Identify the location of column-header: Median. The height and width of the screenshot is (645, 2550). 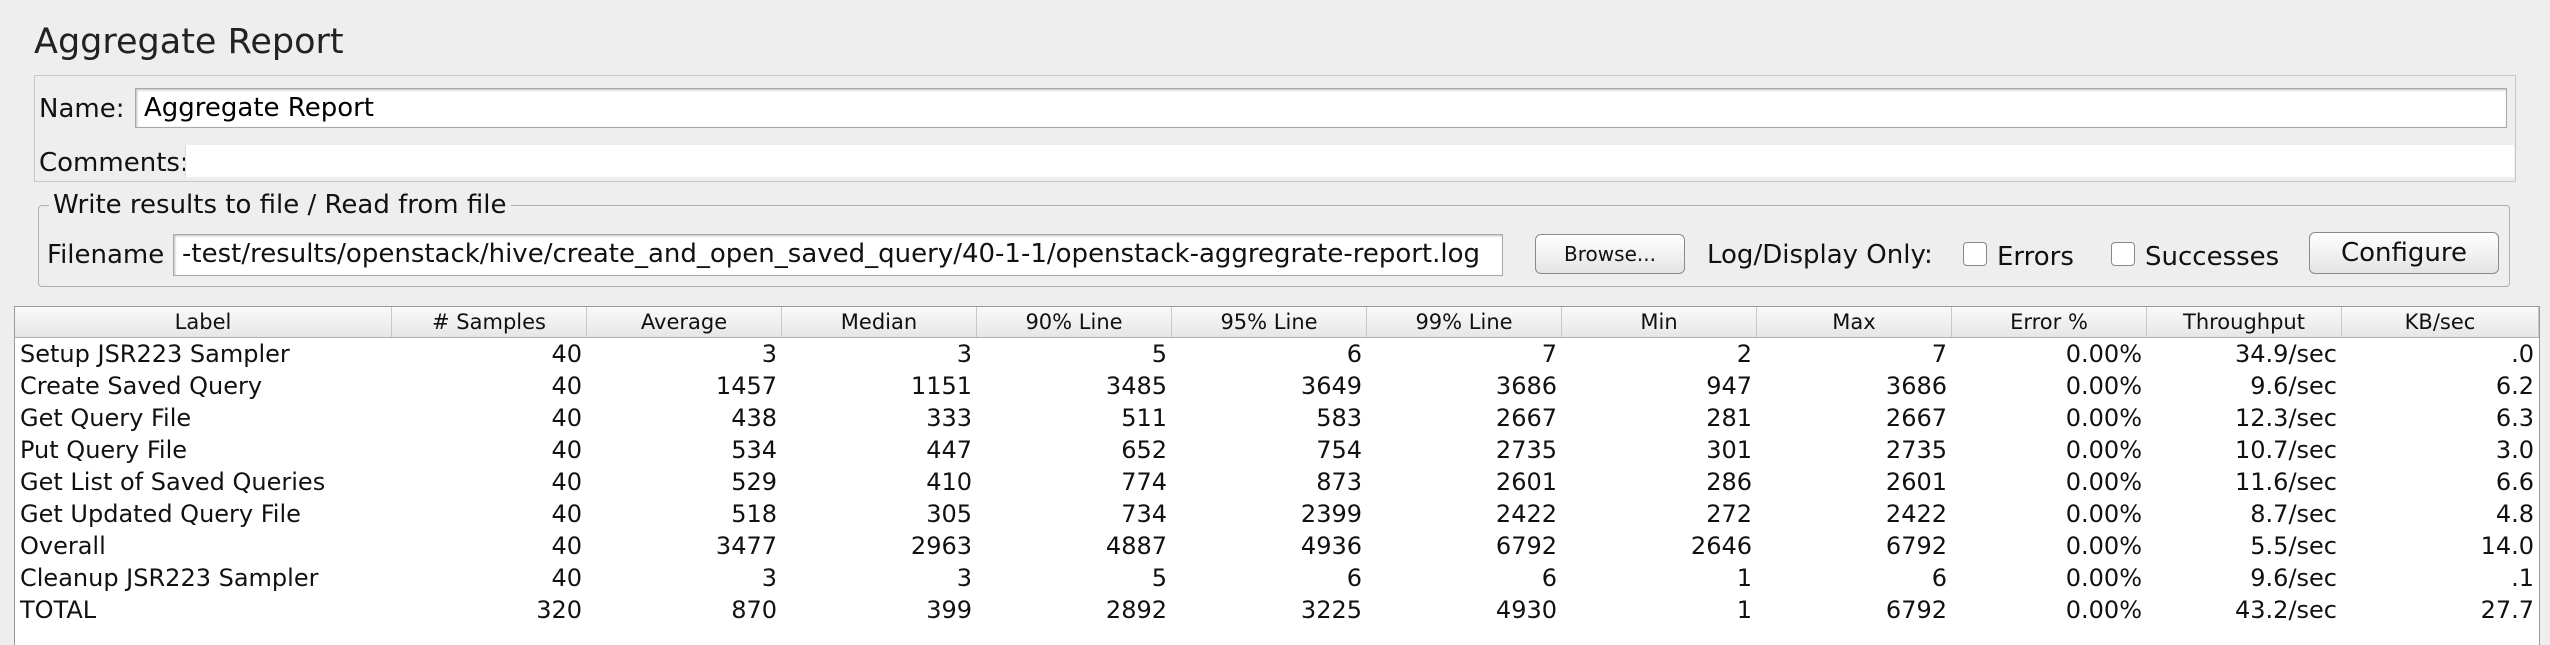
(879, 322).